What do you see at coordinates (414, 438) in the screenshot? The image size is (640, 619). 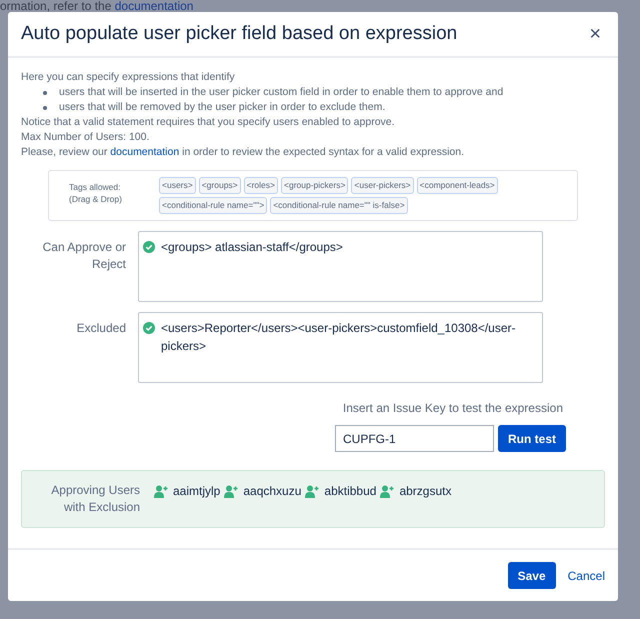 I see `issue-key-field: CUPFG-1` at bounding box center [414, 438].